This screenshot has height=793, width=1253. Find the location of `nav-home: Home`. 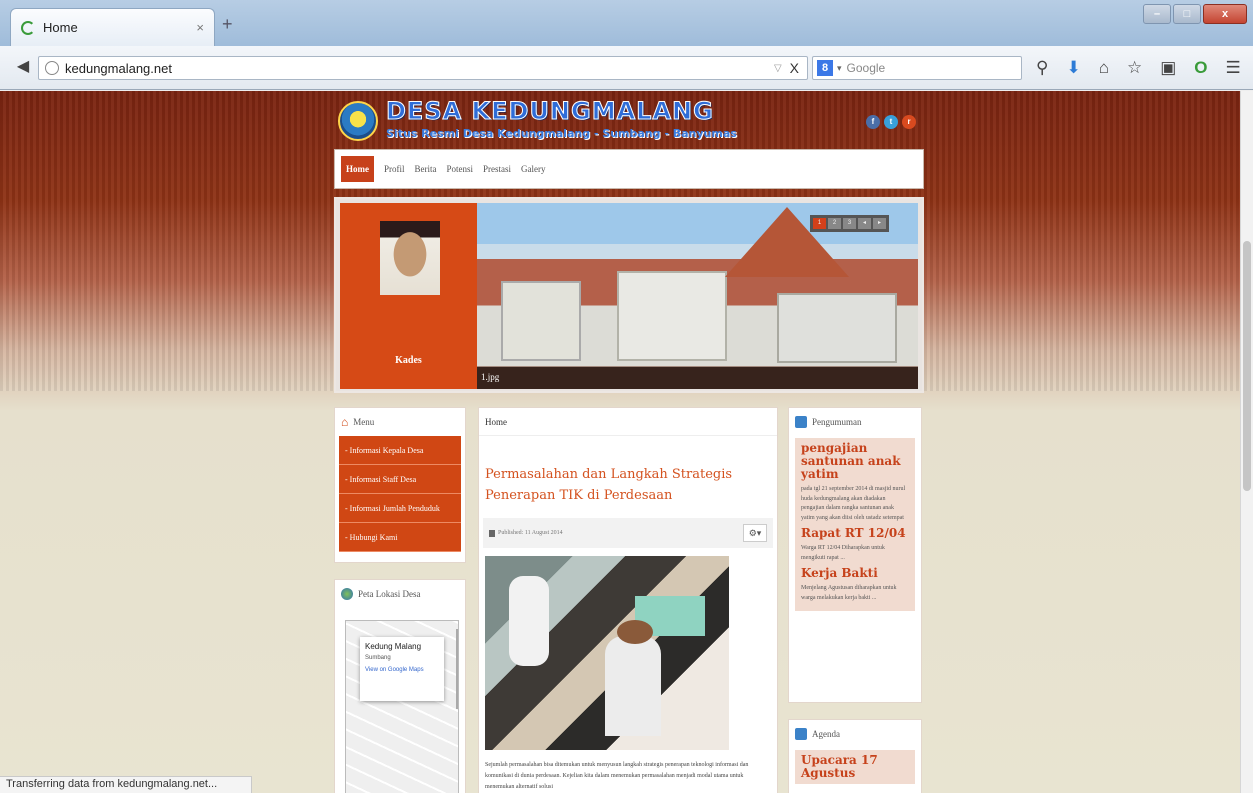

nav-home: Home is located at coordinates (357, 169).